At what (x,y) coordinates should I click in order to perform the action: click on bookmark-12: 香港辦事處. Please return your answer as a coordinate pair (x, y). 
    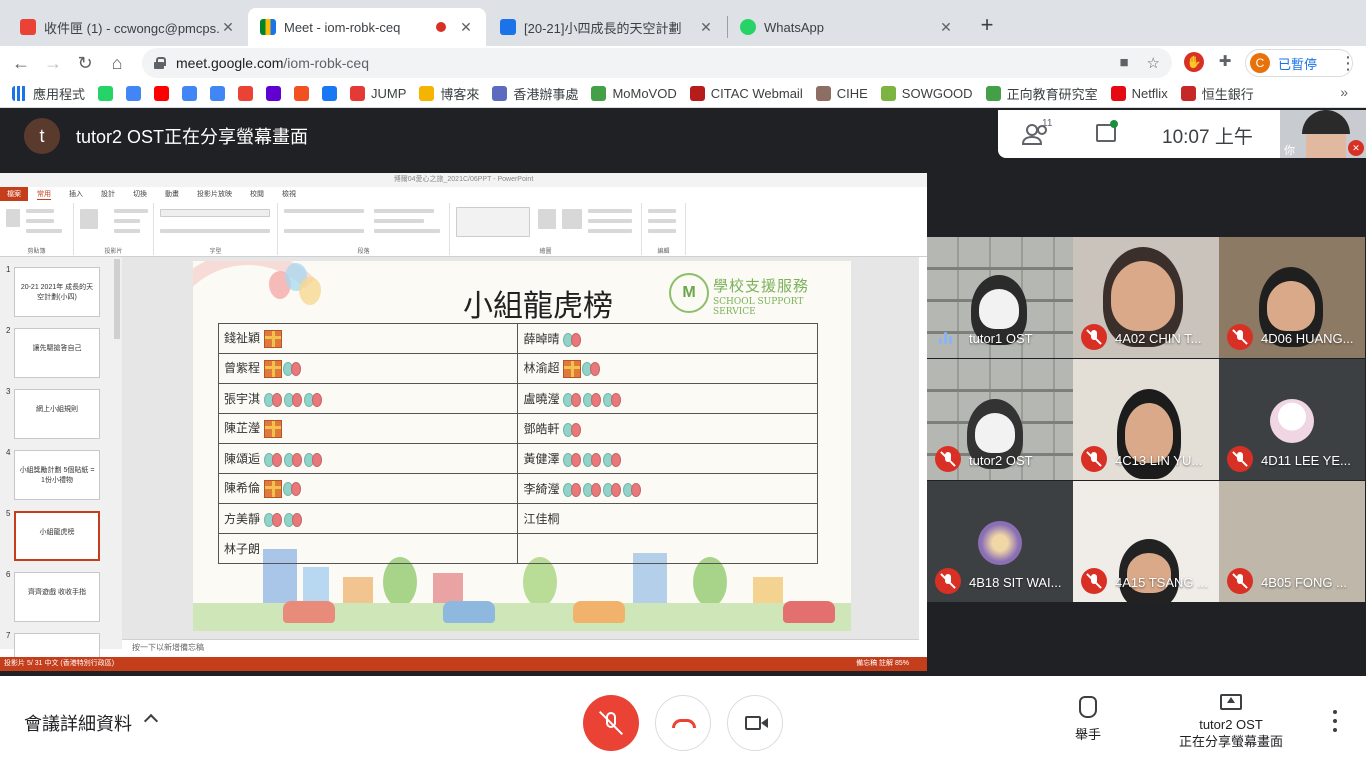
    Looking at the image, I should click on (535, 93).